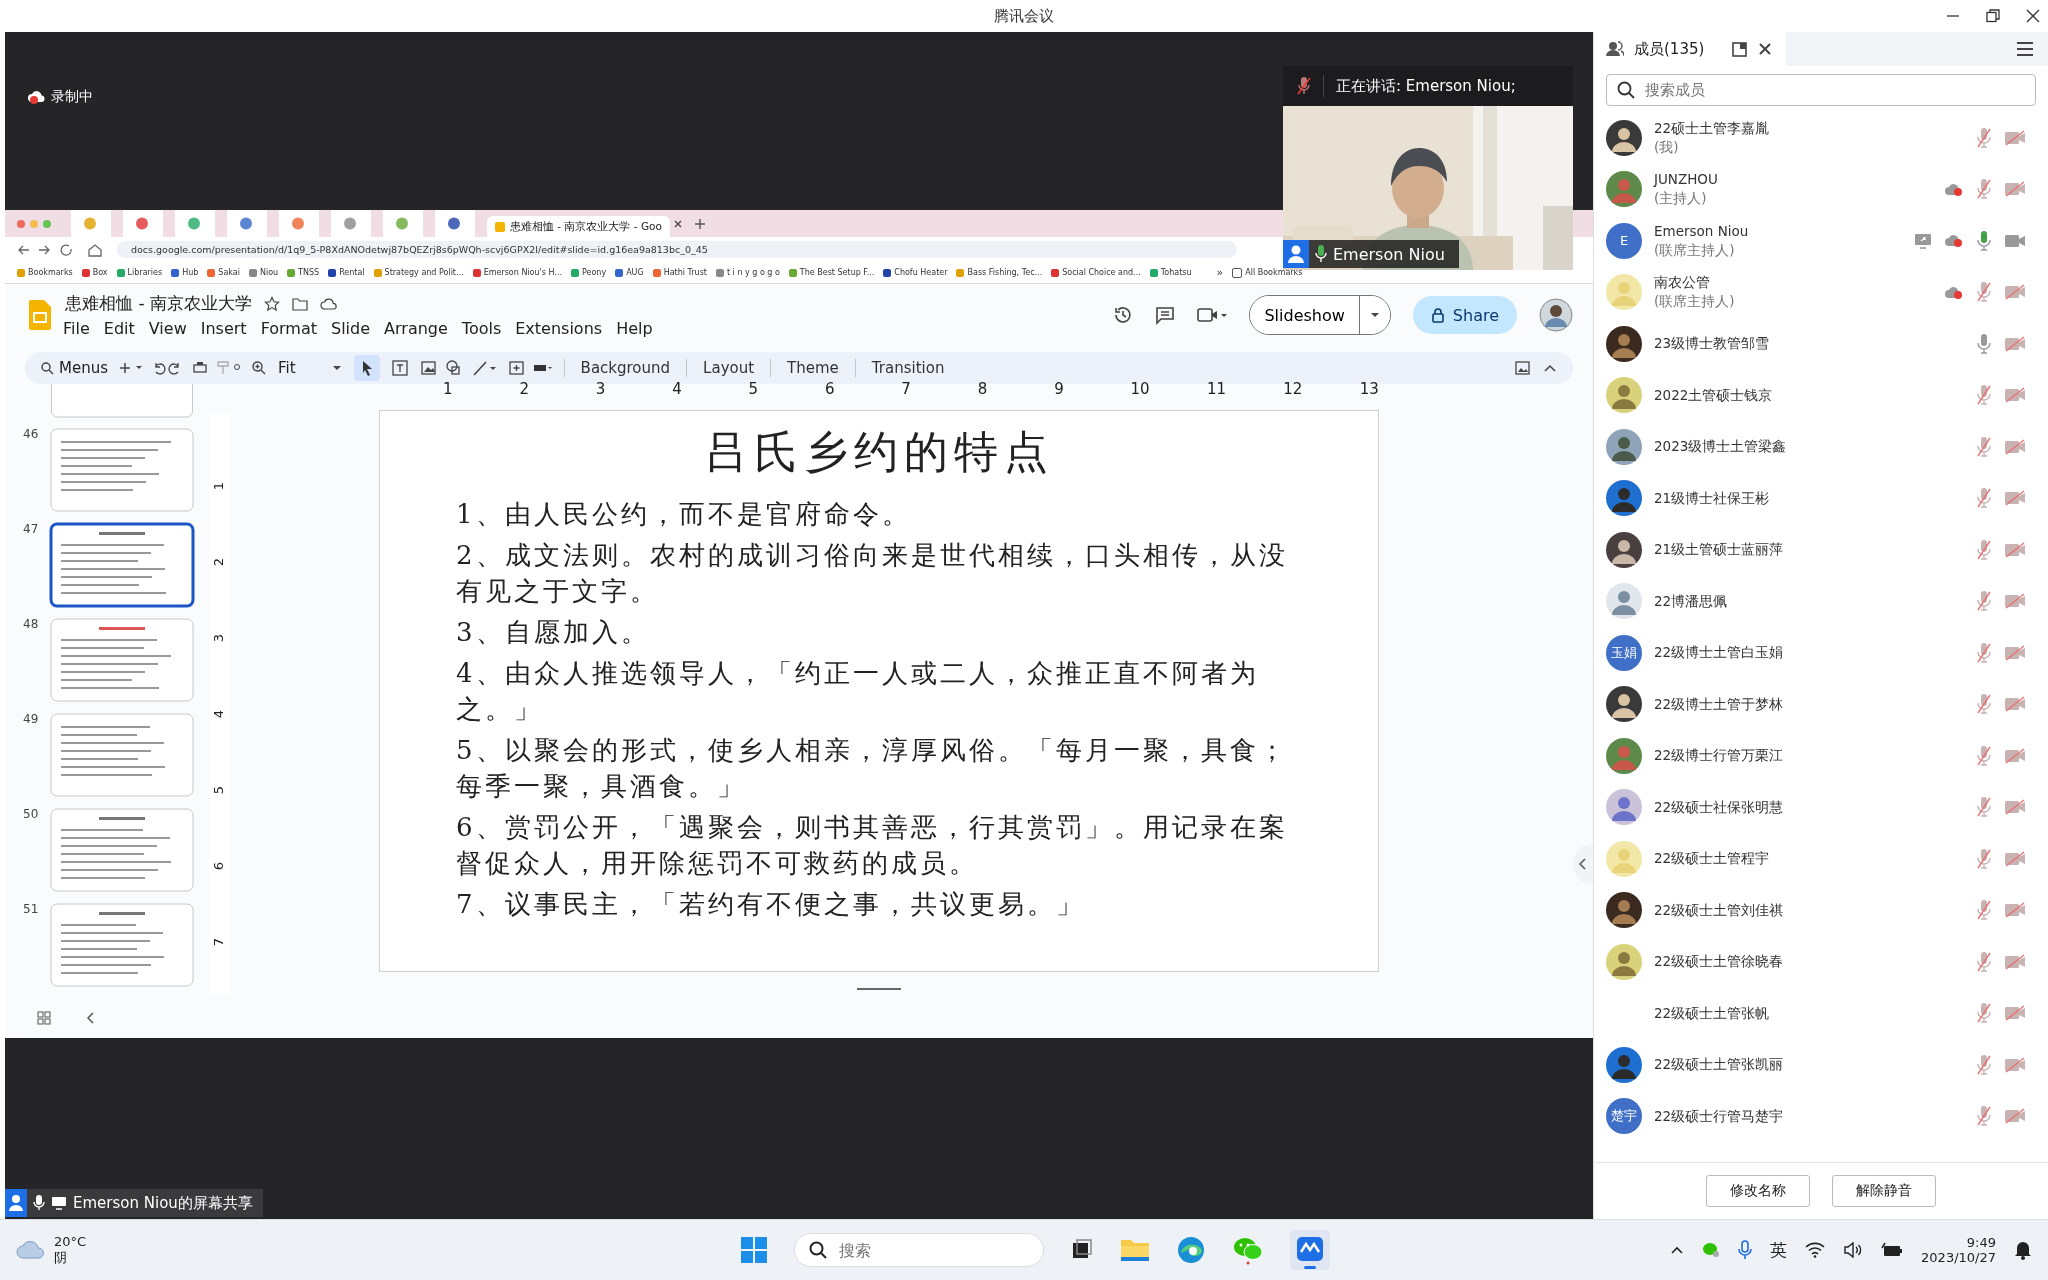 The height and width of the screenshot is (1280, 2048). I want to click on caret-icon, so click(1374, 315).